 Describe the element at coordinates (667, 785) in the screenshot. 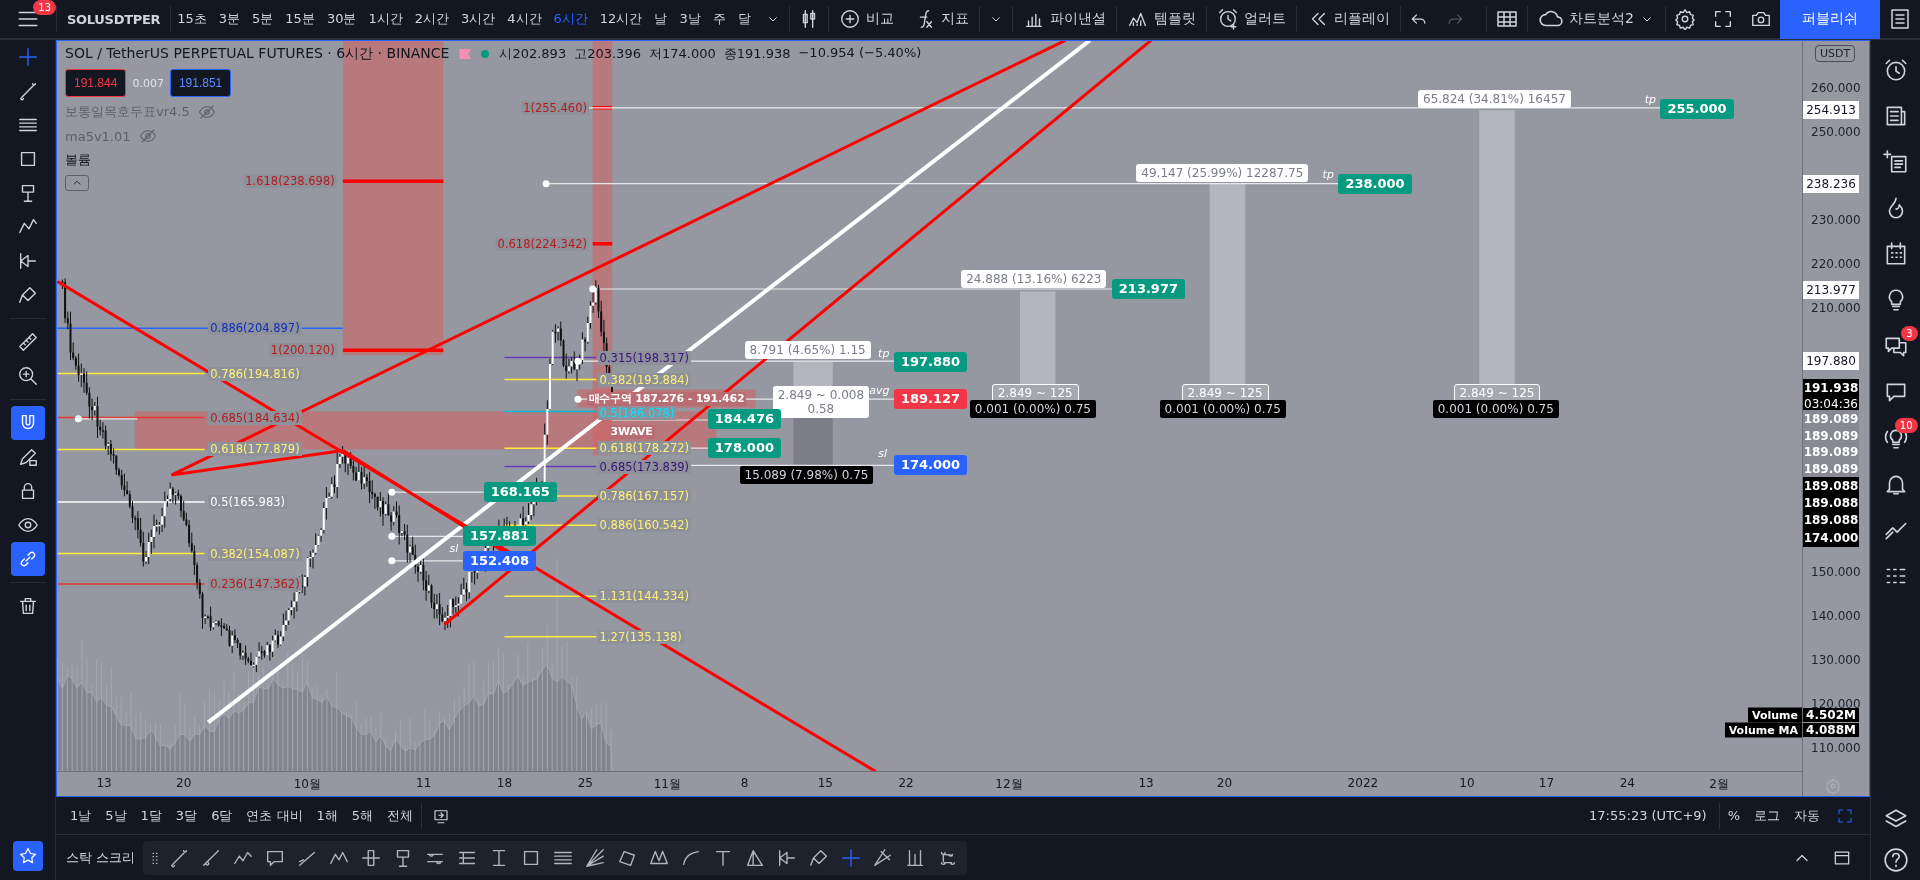

I see `time-tick: 11월` at that location.